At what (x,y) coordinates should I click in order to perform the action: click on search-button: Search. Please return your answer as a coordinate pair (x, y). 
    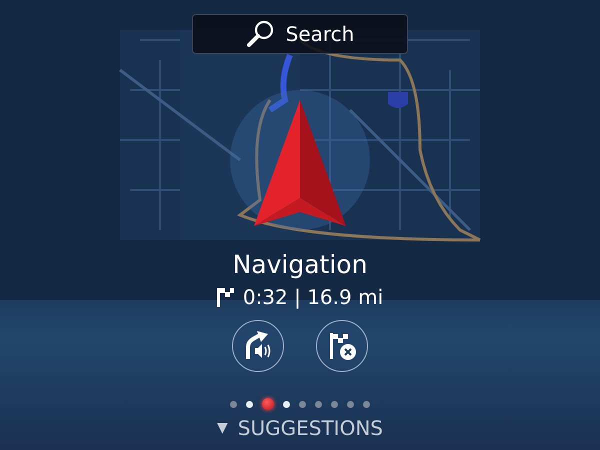
    Looking at the image, I should click on (300, 34).